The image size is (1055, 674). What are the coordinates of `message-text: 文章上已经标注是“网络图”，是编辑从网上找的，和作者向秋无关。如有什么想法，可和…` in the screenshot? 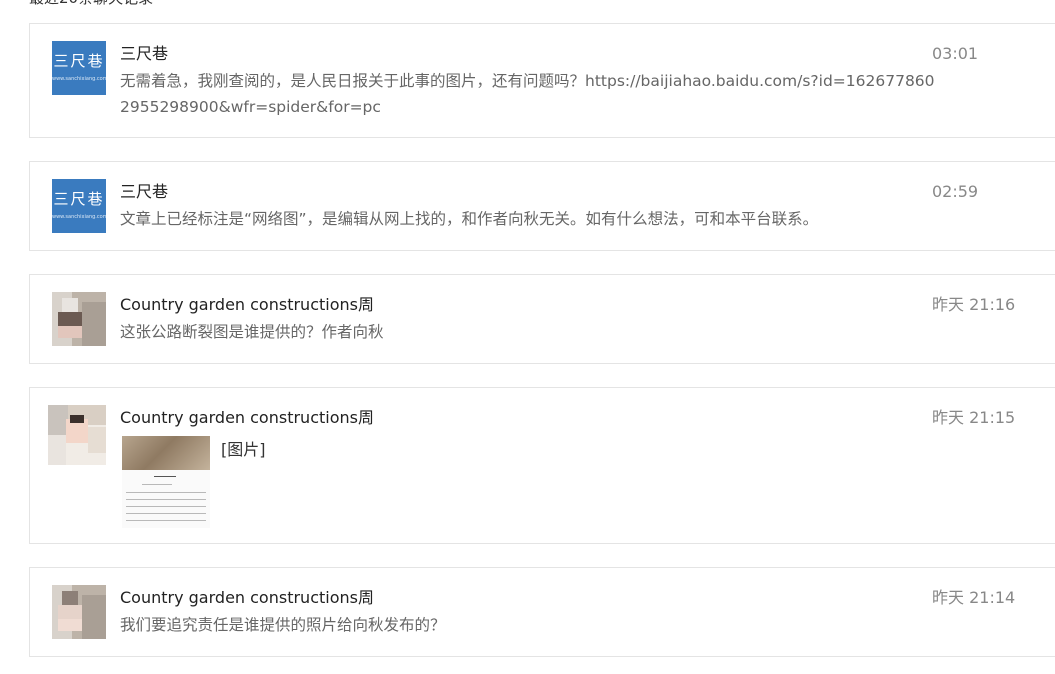 It's located at (469, 219).